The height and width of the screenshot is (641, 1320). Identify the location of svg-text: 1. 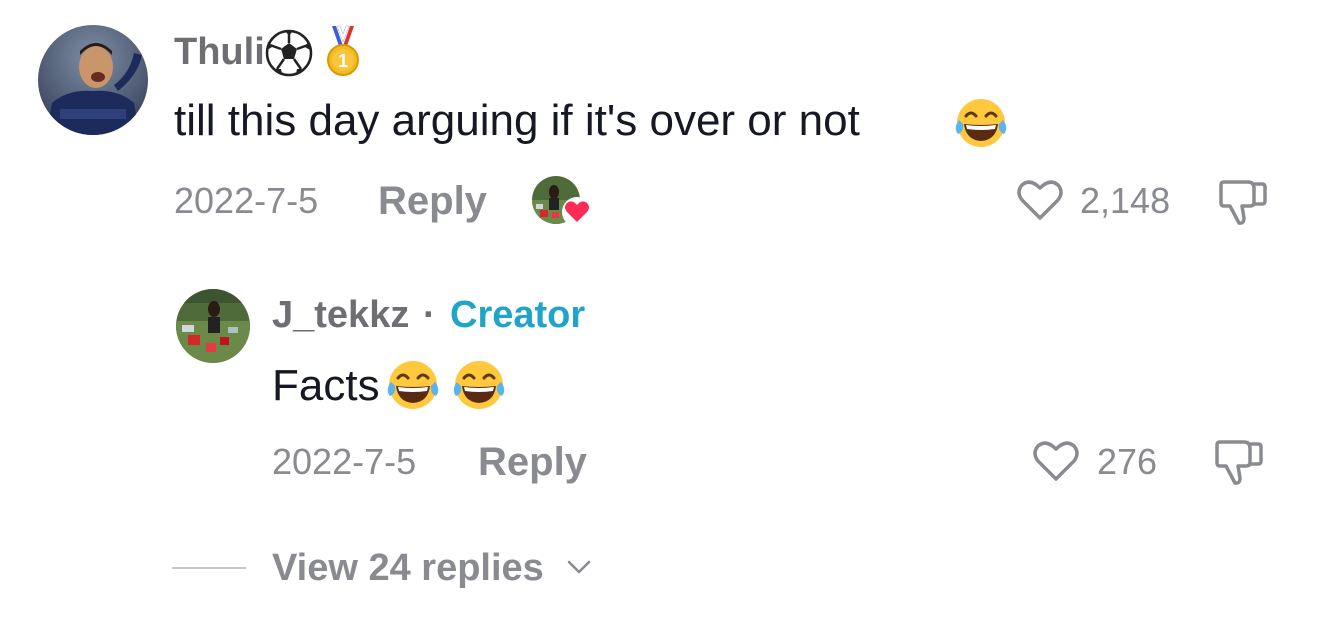
(343, 61).